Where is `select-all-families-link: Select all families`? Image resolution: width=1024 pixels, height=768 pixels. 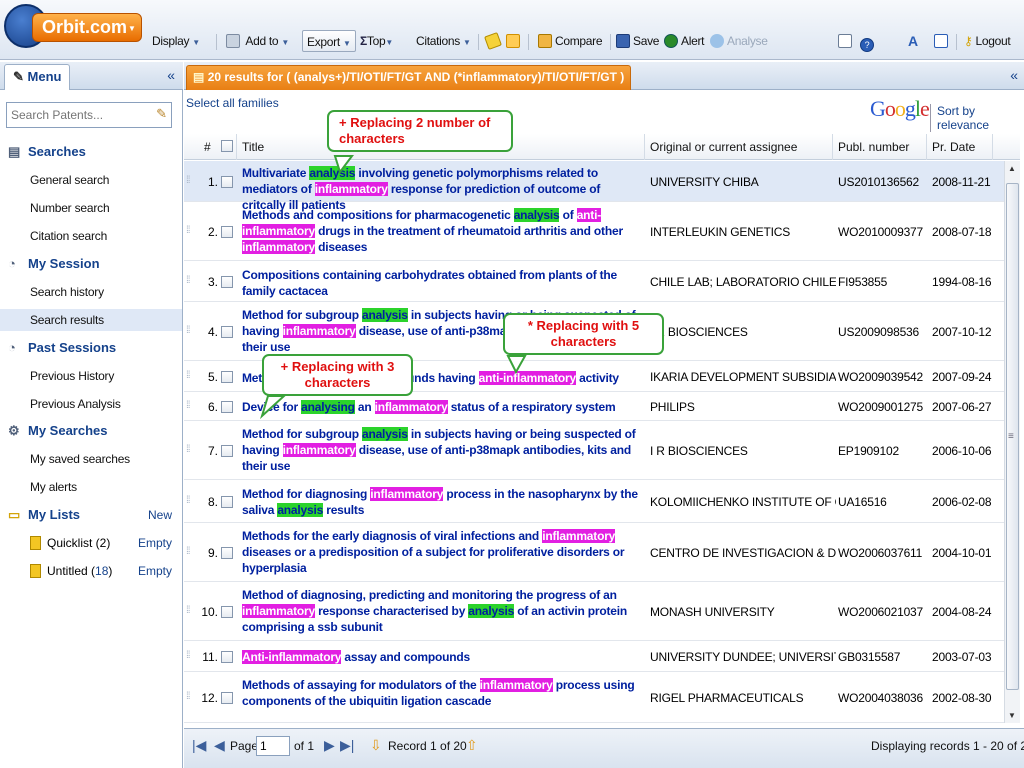 select-all-families-link: Select all families is located at coordinates (232, 103).